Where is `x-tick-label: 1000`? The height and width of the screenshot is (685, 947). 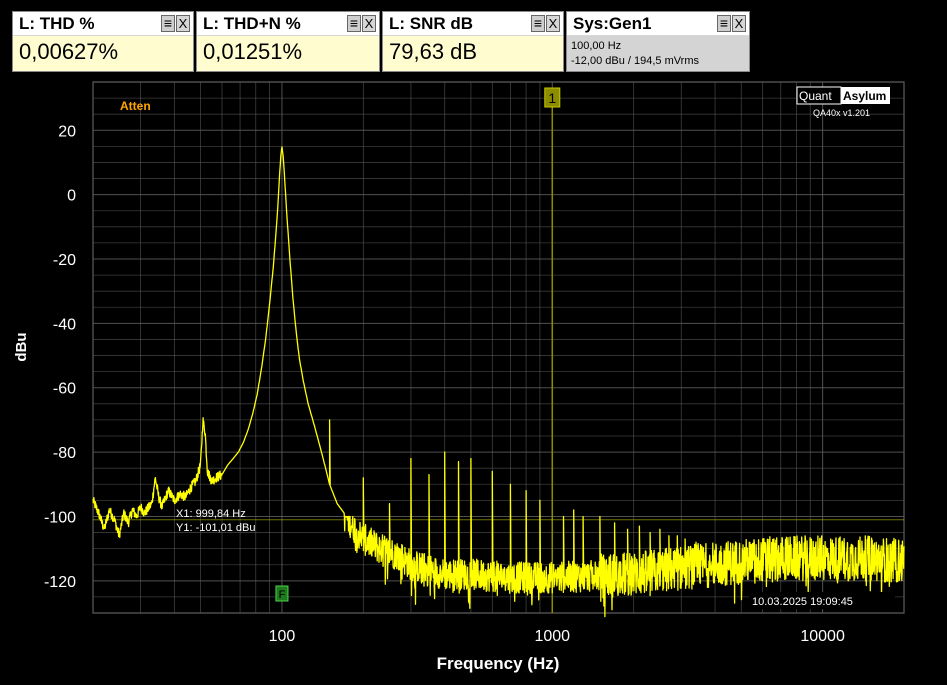 x-tick-label: 1000 is located at coordinates (552, 636).